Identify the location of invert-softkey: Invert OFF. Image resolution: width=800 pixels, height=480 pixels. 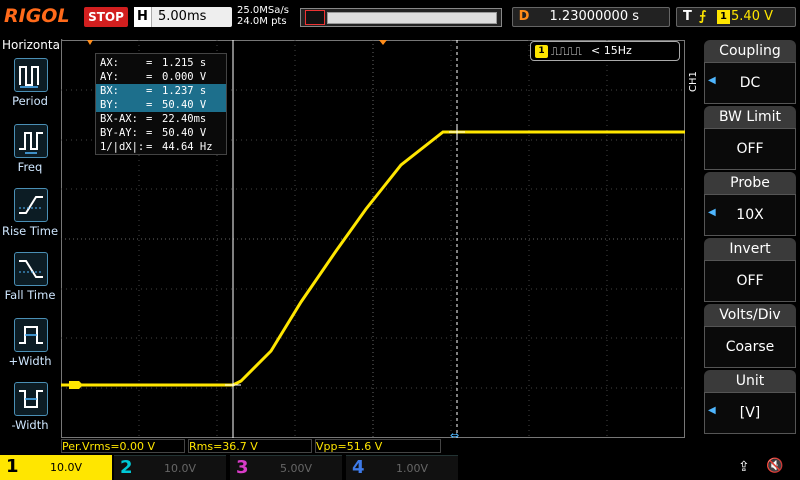
(750, 270).